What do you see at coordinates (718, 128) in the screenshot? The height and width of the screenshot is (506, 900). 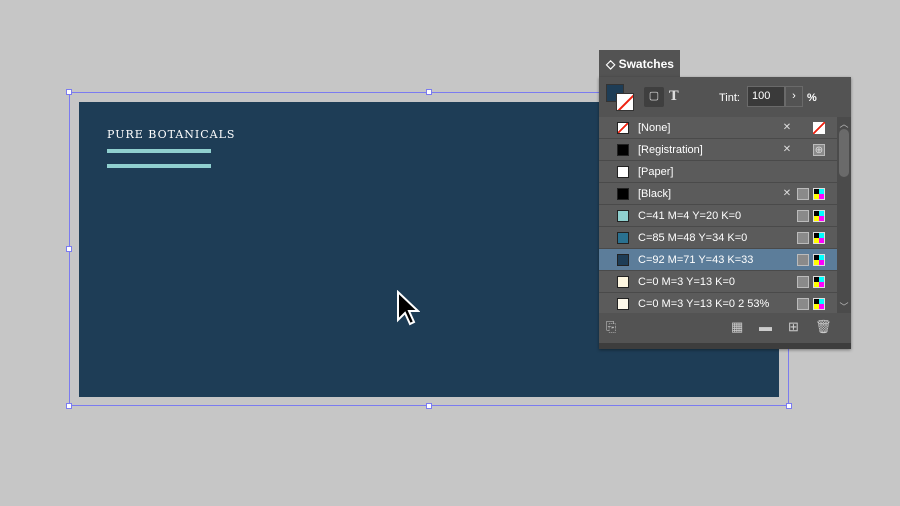 I see `swatch-row: [None] ✕` at bounding box center [718, 128].